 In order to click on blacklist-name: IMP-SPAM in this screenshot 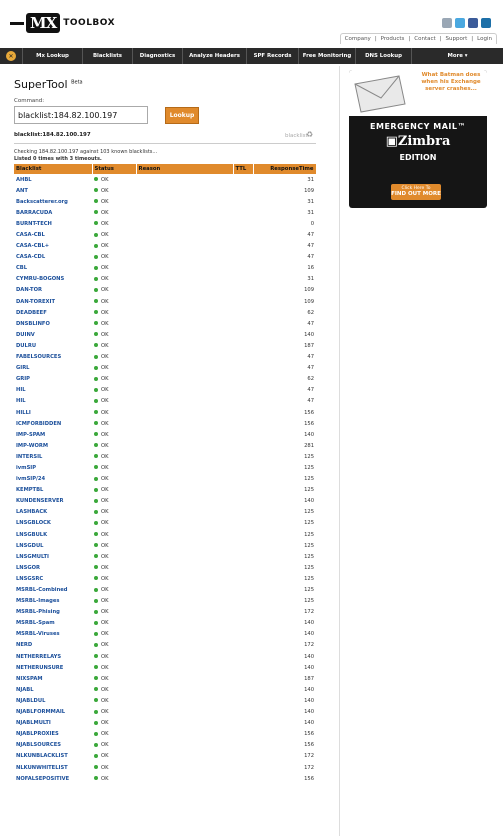, I will do `click(53, 434)`.